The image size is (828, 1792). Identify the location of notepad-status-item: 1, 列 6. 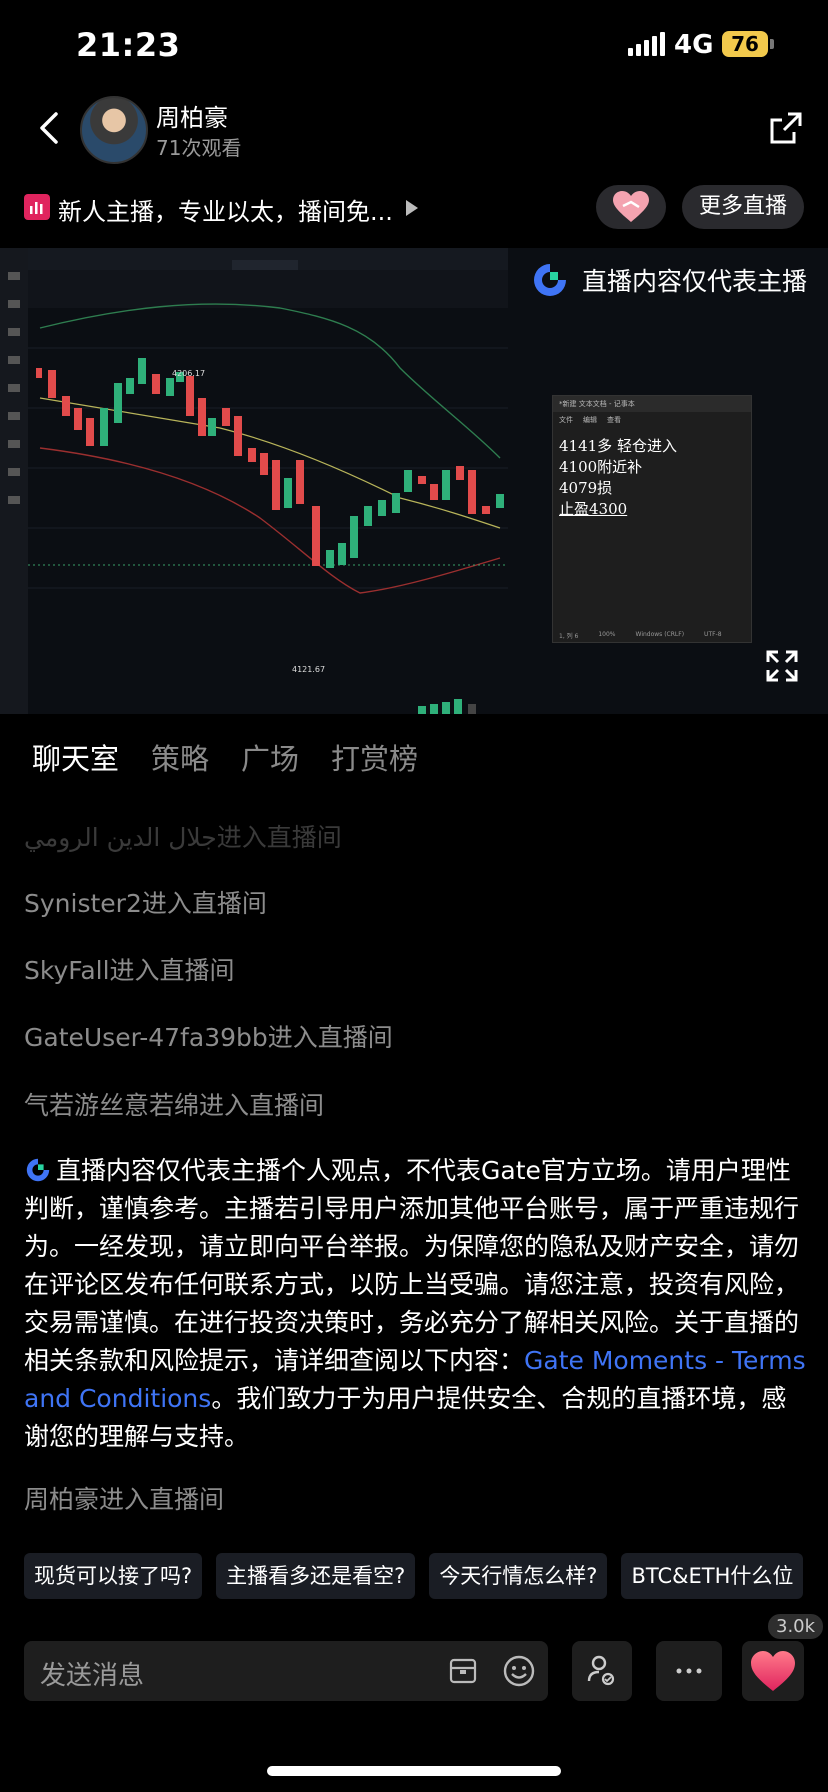
(569, 636).